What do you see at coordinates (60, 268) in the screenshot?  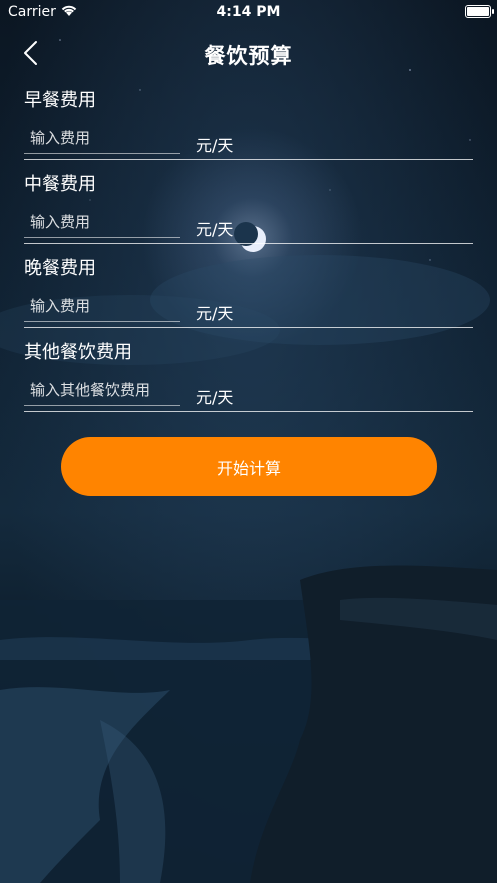 I see `dinner-label: 晚餐费用` at bounding box center [60, 268].